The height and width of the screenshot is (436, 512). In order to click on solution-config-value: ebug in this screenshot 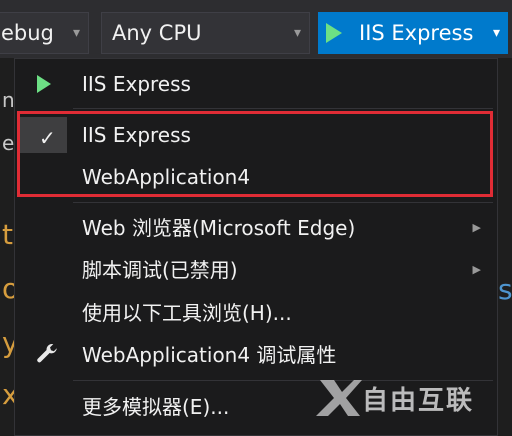, I will do `click(27, 33)`.